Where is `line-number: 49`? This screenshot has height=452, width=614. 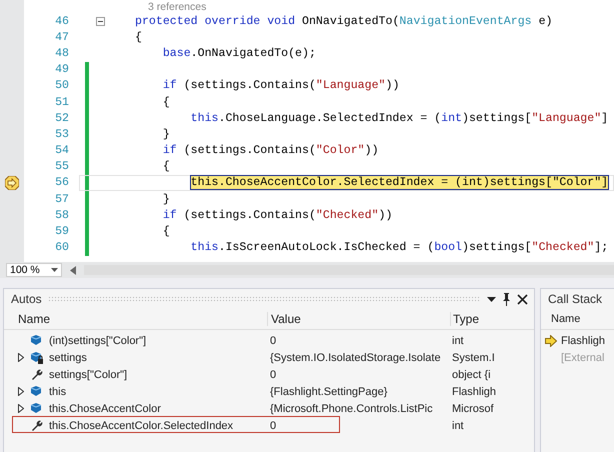 line-number: 49 is located at coordinates (61, 69).